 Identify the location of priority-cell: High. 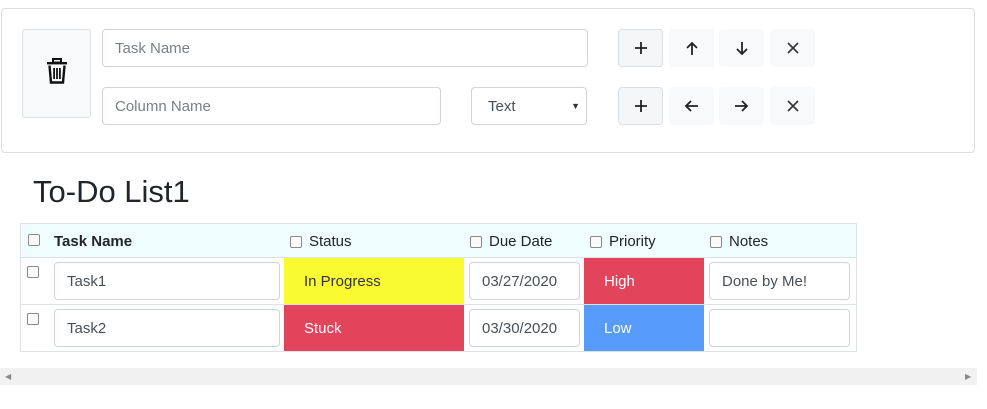
(644, 281).